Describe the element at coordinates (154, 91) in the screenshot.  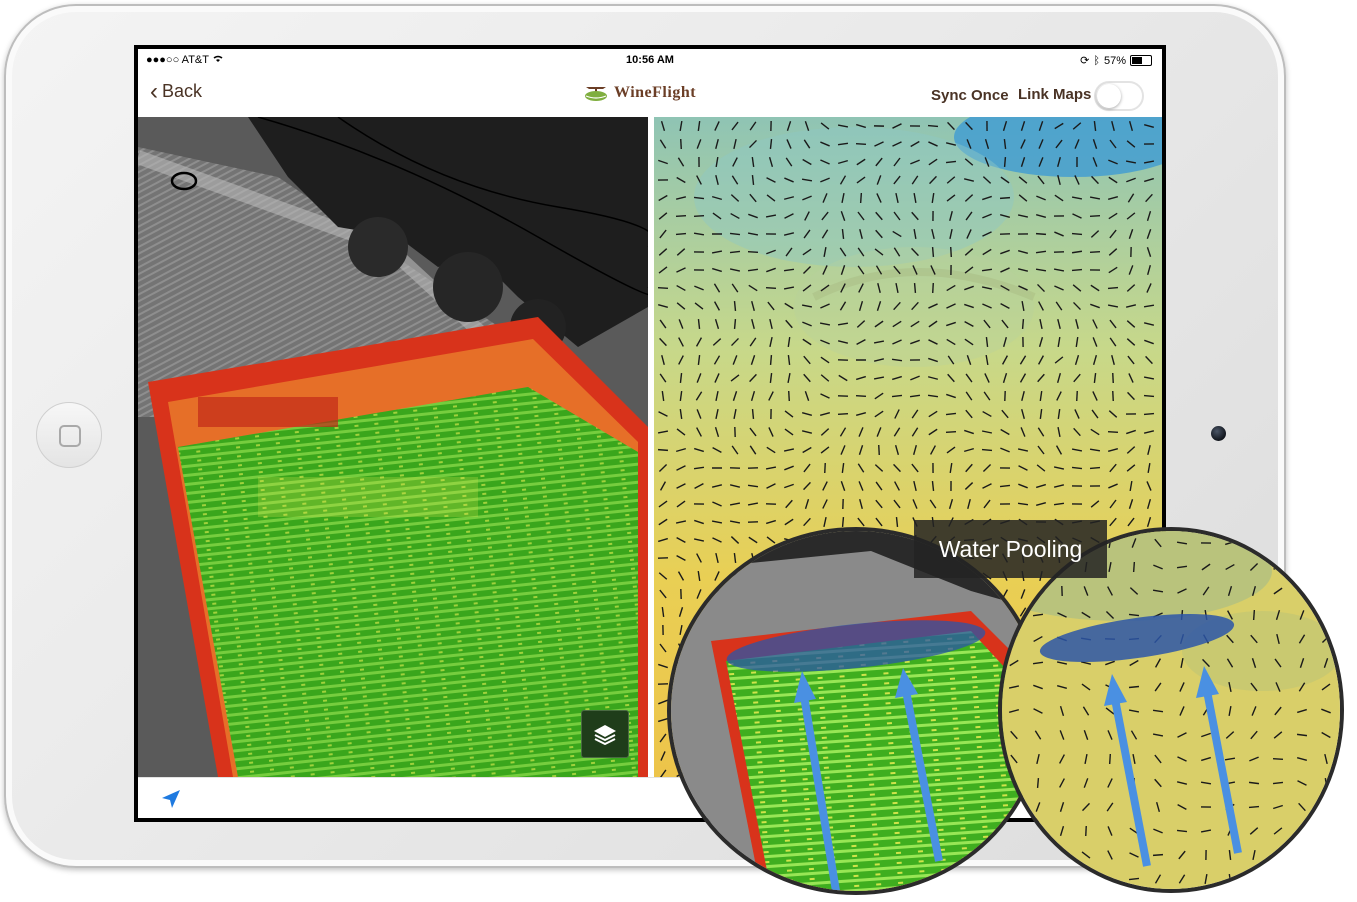
I see `chevron-left-icon: ‹` at that location.